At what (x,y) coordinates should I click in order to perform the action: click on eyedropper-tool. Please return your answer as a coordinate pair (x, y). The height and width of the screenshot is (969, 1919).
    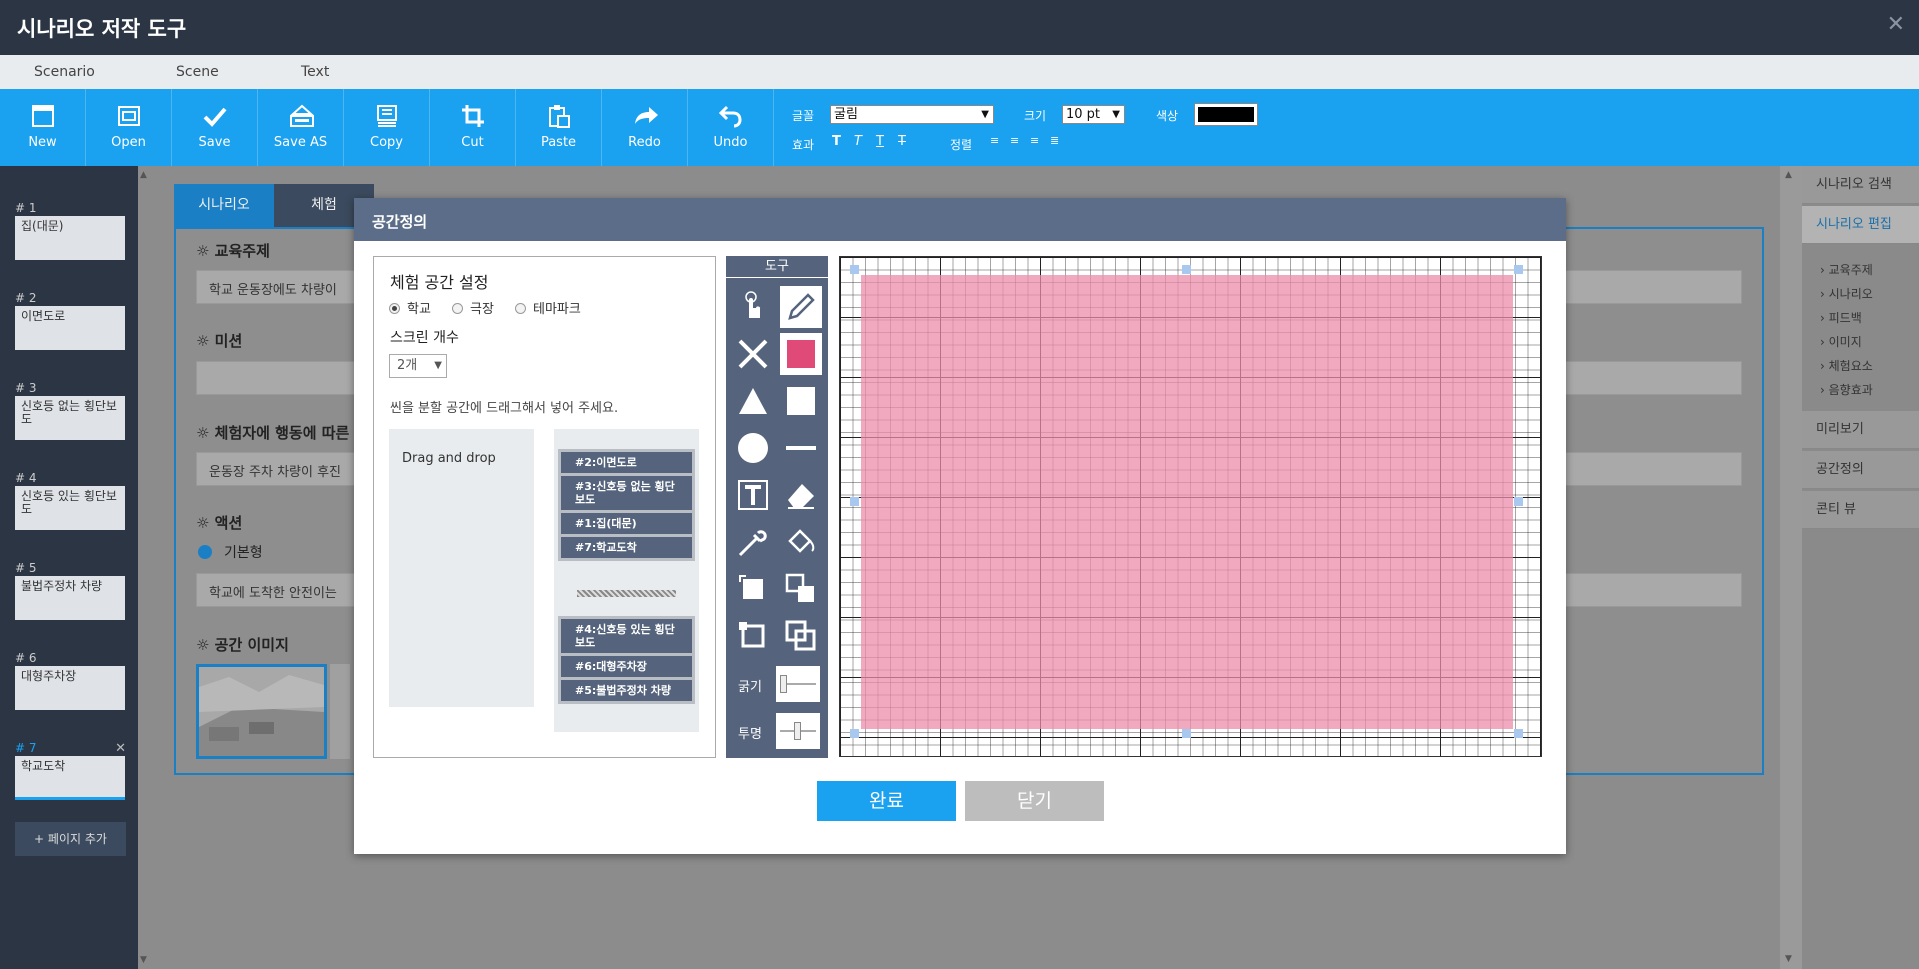
    Looking at the image, I should click on (753, 542).